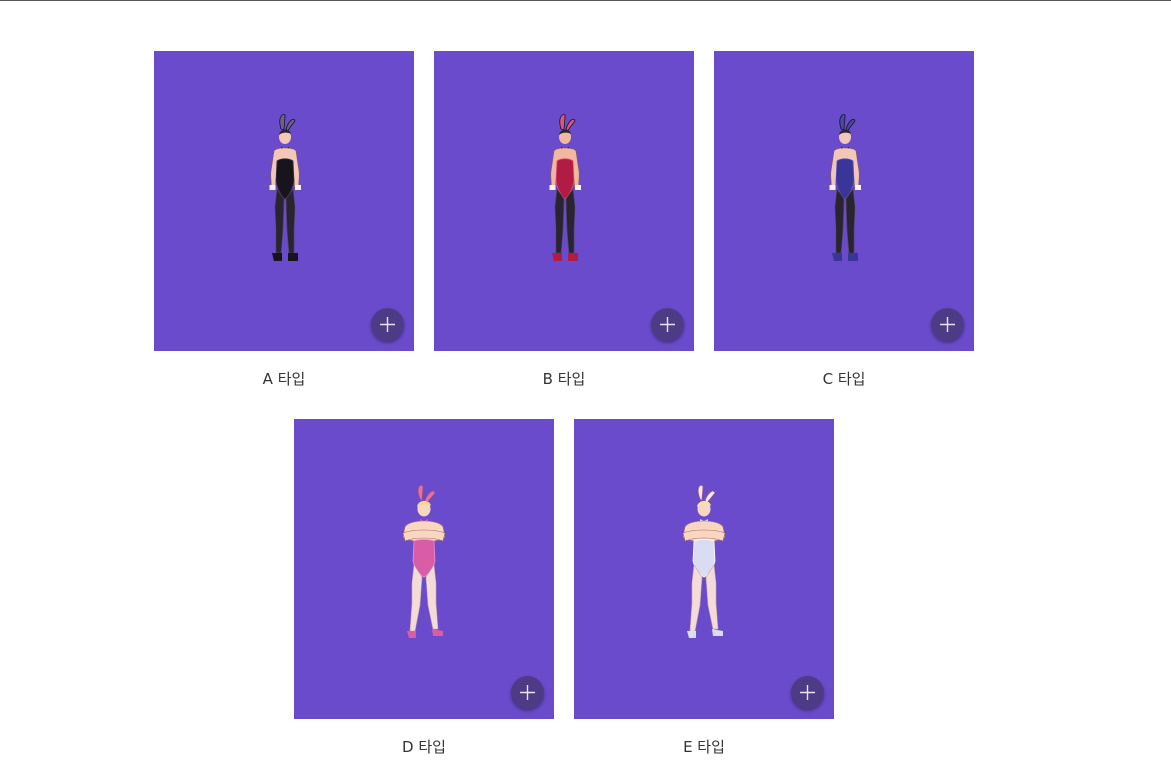 The width and height of the screenshot is (1171, 766). What do you see at coordinates (564, 379) in the screenshot?
I see `card-caption: B 타입` at bounding box center [564, 379].